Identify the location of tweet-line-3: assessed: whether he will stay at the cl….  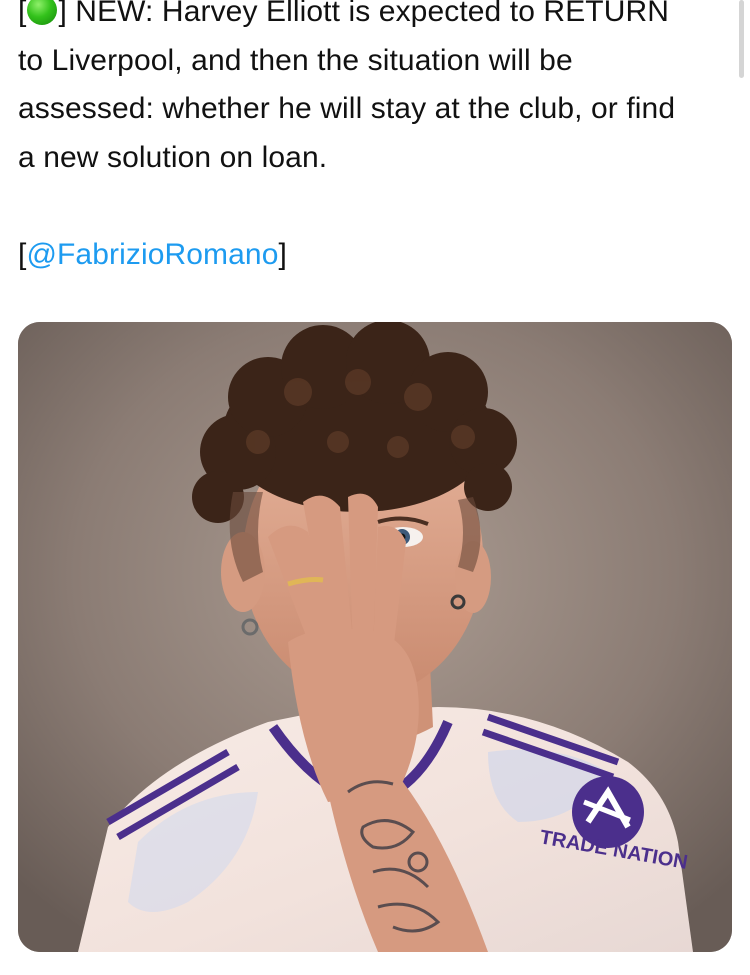
(347, 108).